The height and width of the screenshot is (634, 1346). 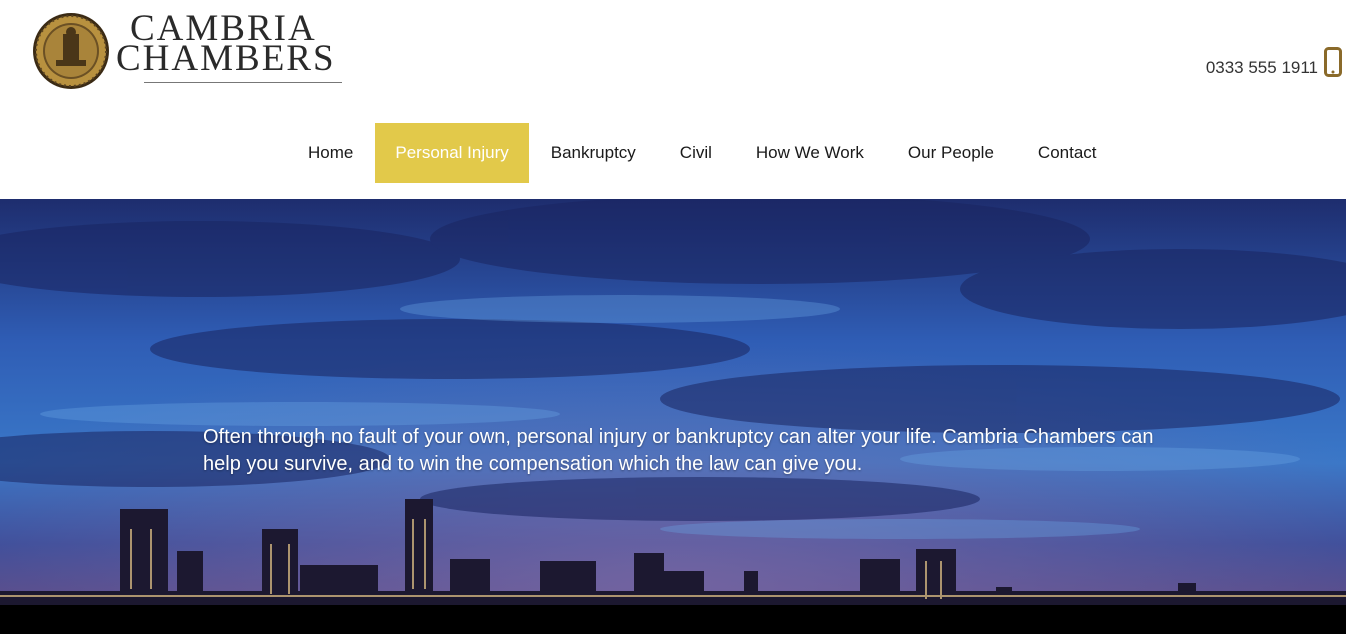 What do you see at coordinates (696, 153) in the screenshot?
I see `nav-item-civil: Civil` at bounding box center [696, 153].